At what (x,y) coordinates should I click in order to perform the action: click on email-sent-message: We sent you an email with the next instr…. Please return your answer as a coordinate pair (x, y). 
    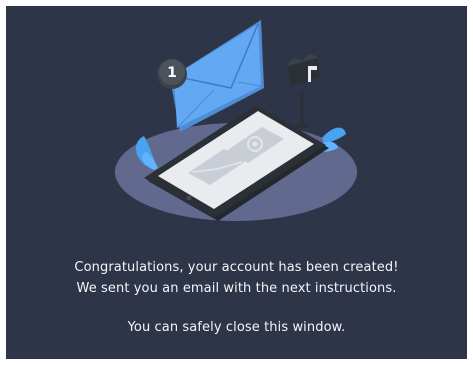
    Looking at the image, I should click on (236, 288).